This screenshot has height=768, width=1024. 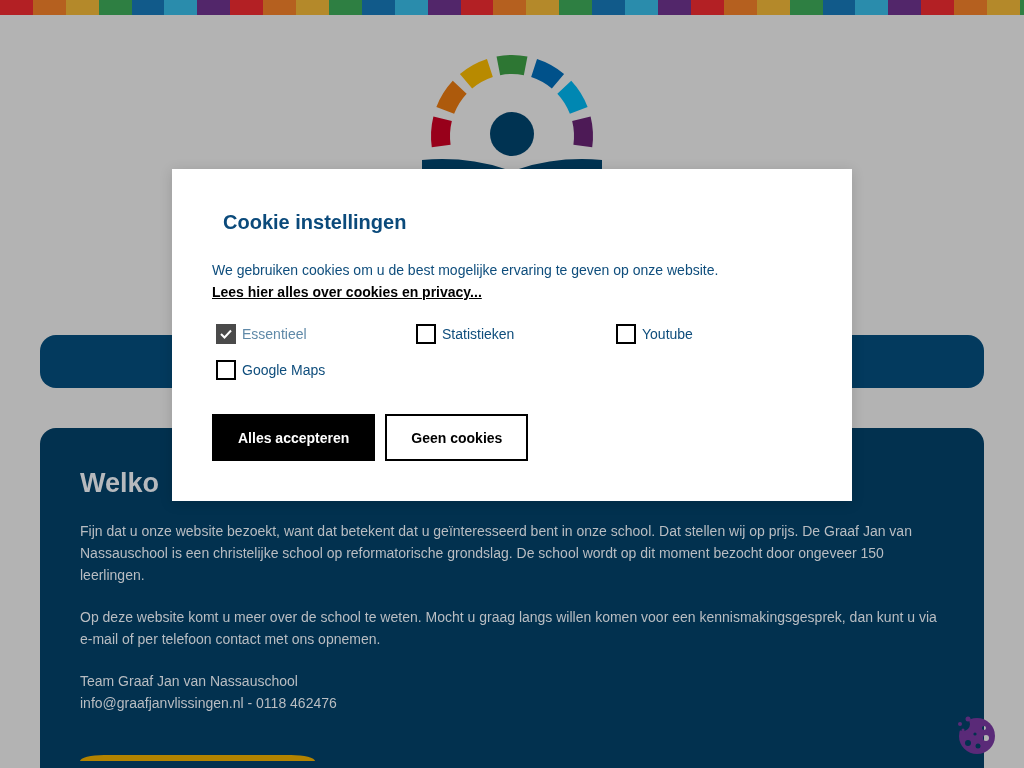 I want to click on accept-all-button: Alles accepteren, so click(x=294, y=437).